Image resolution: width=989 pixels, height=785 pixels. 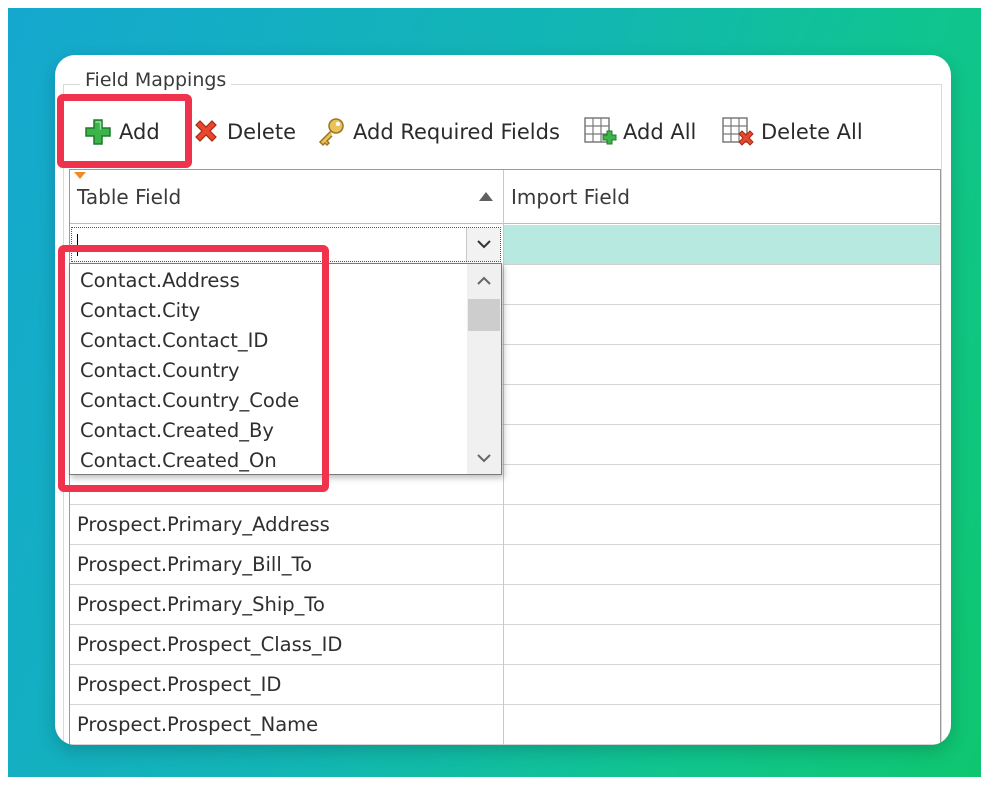 I want to click on column-header-table-field: Table Field, so click(x=286, y=197).